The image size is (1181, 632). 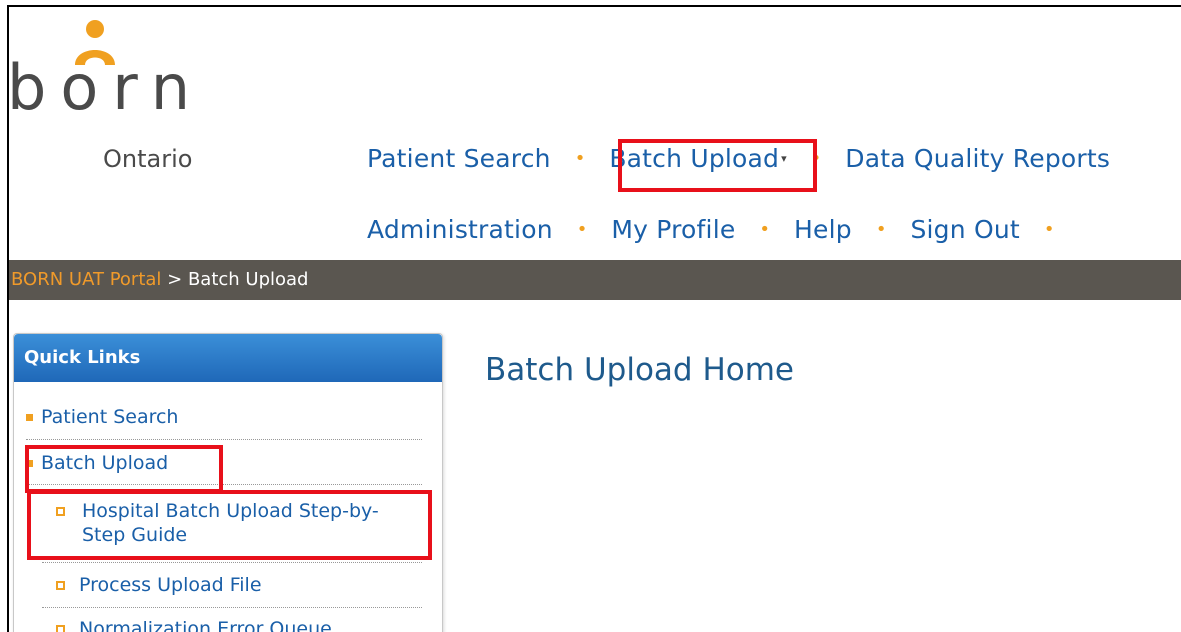 What do you see at coordinates (105, 87) in the screenshot?
I see `logo-wordmark: born` at bounding box center [105, 87].